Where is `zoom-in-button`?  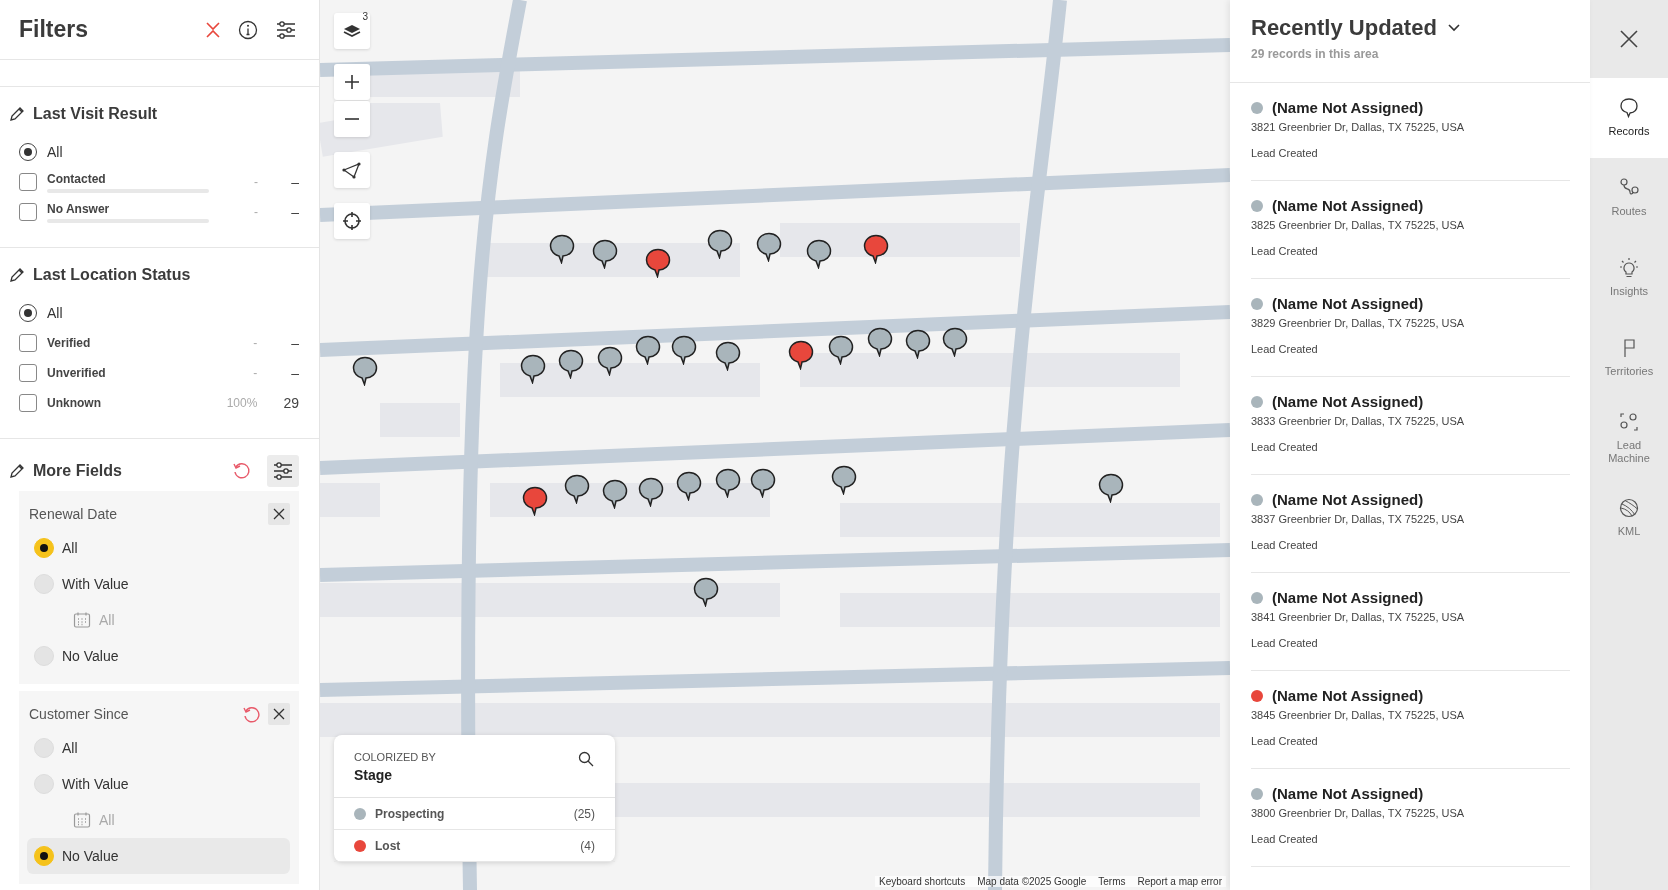 zoom-in-button is located at coordinates (352, 82).